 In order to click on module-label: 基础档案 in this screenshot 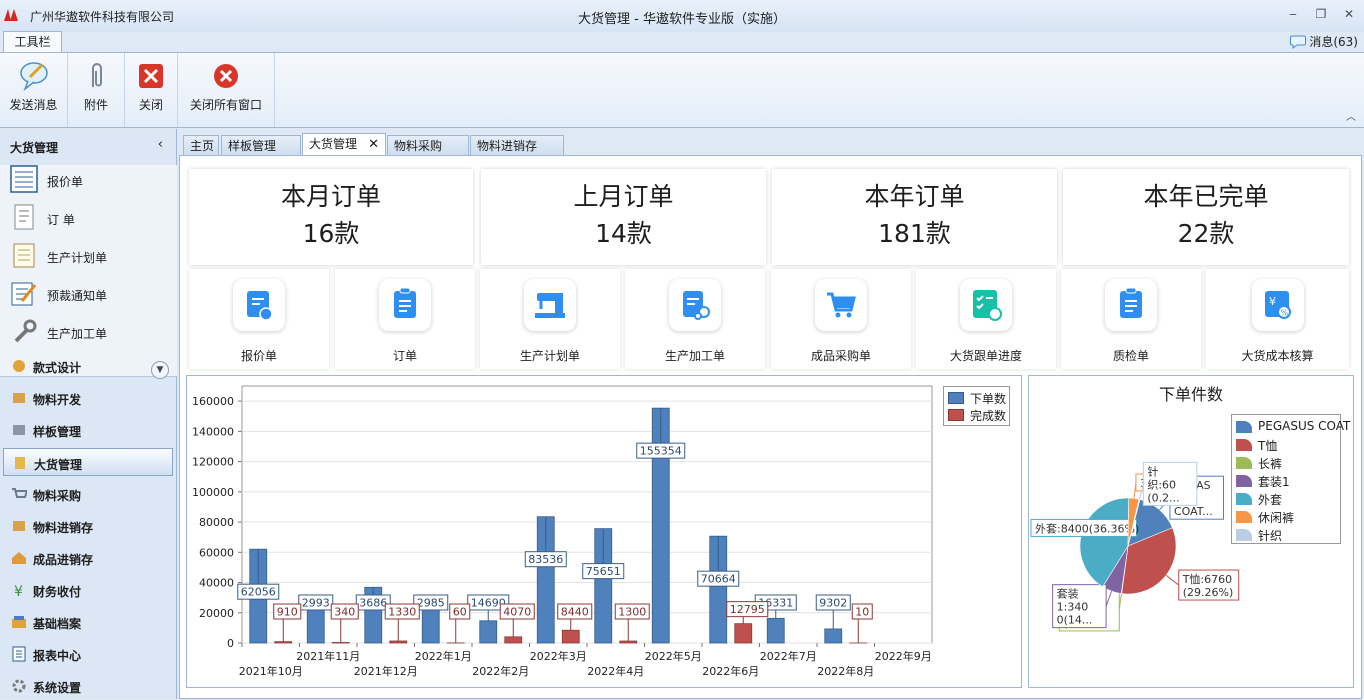, I will do `click(57, 623)`.